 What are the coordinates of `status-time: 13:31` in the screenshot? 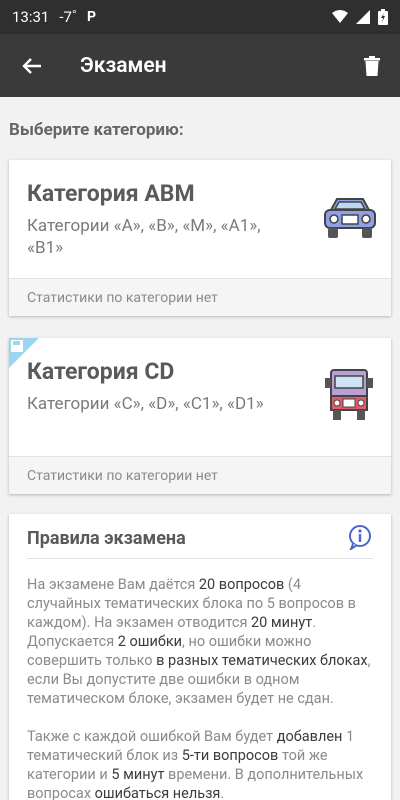 It's located at (31, 17).